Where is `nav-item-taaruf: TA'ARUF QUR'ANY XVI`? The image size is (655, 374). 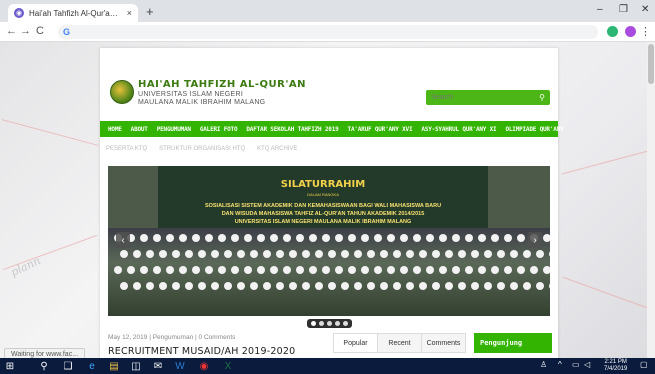 nav-item-taaruf: TA'ARUF QUR'ANY XVI is located at coordinates (380, 129).